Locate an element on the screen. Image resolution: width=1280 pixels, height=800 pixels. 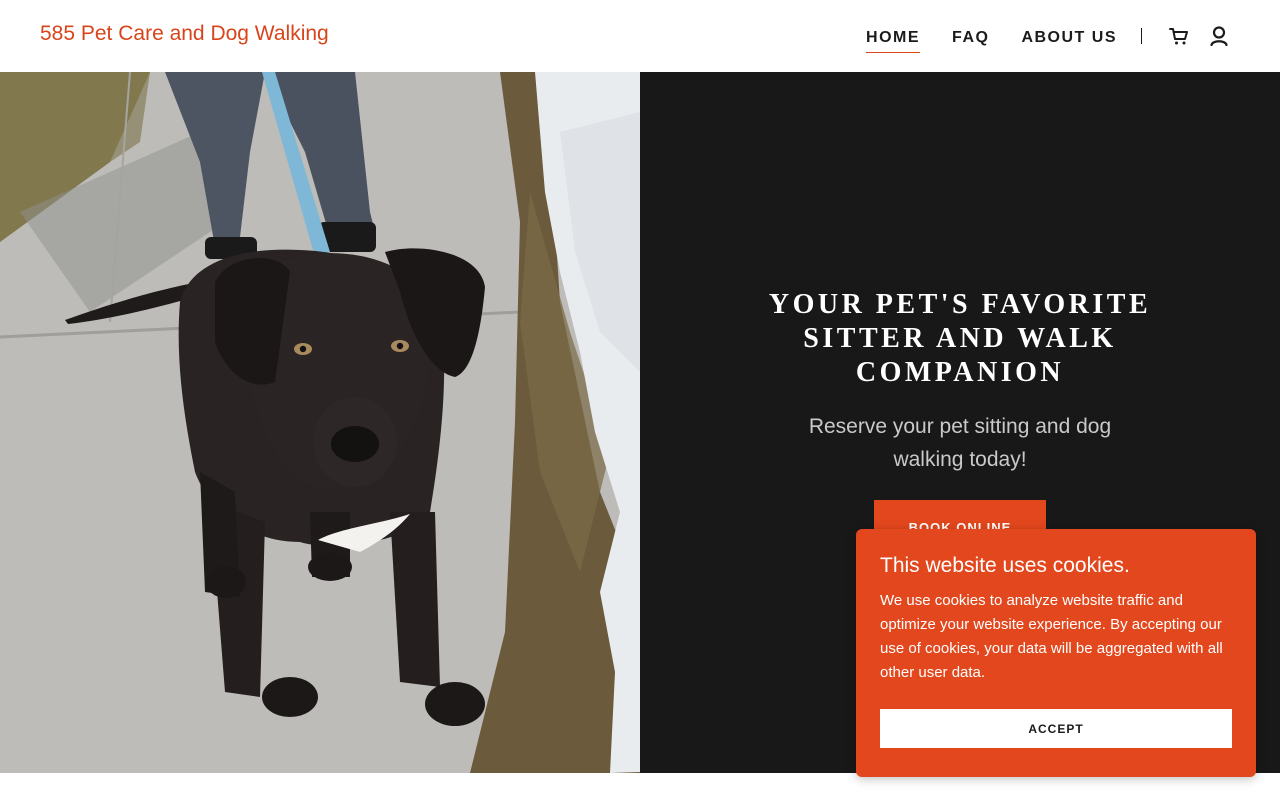
nav-divider is located at coordinates (1141, 36).